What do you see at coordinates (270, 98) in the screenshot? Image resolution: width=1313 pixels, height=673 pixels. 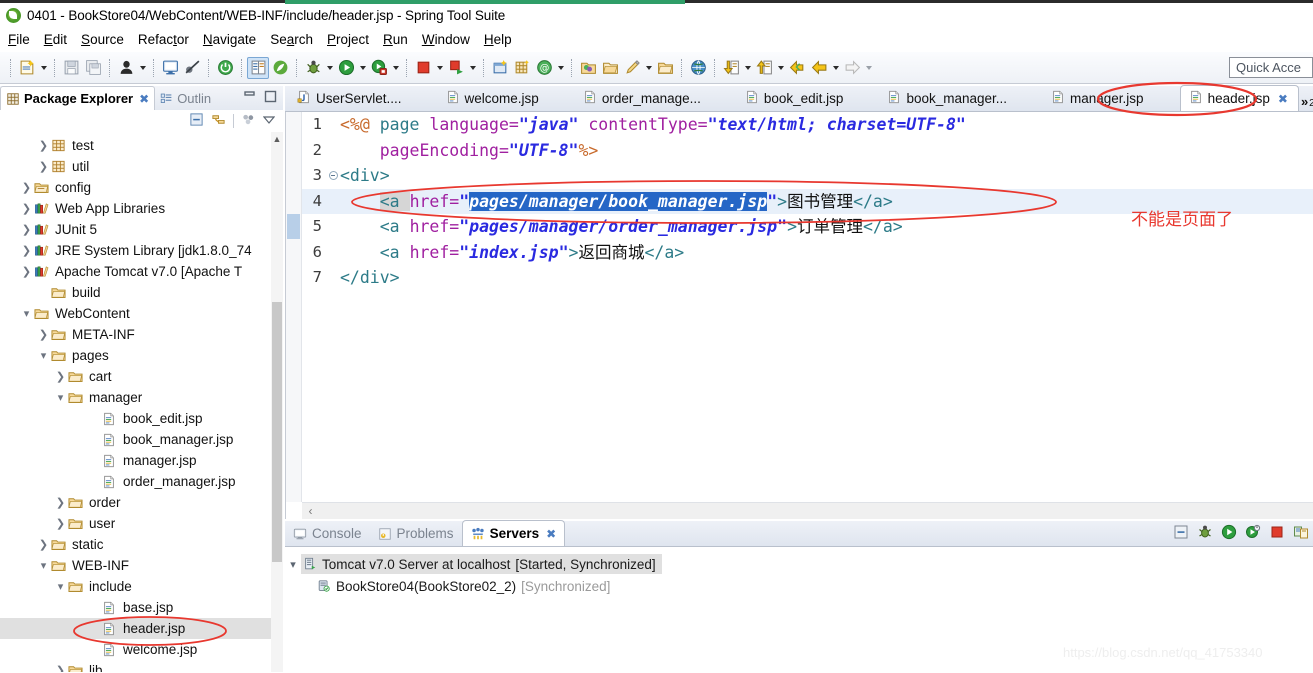 I see `maximize-icon` at bounding box center [270, 98].